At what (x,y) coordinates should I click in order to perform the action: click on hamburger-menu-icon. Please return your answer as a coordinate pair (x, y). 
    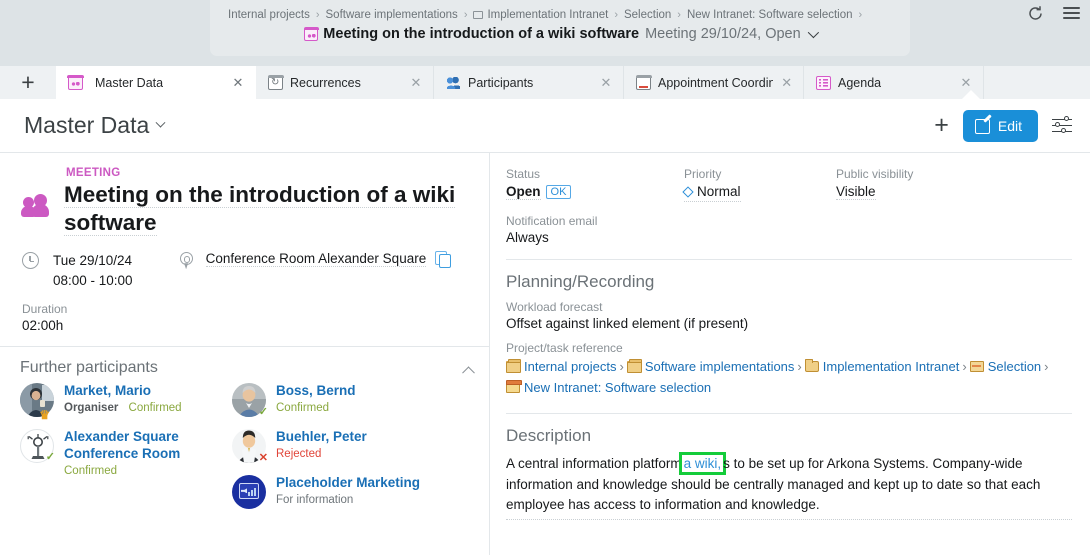
    Looking at the image, I should click on (1071, 13).